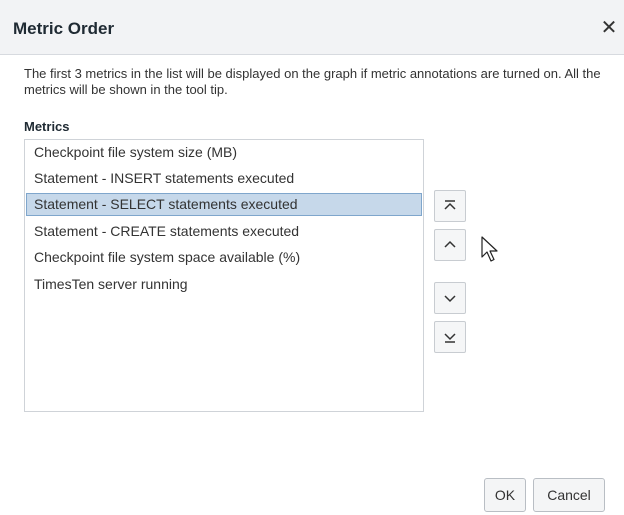 The height and width of the screenshot is (515, 624). What do you see at coordinates (224, 152) in the screenshot?
I see `metric-list-item: Checkpoint file system size (MB)` at bounding box center [224, 152].